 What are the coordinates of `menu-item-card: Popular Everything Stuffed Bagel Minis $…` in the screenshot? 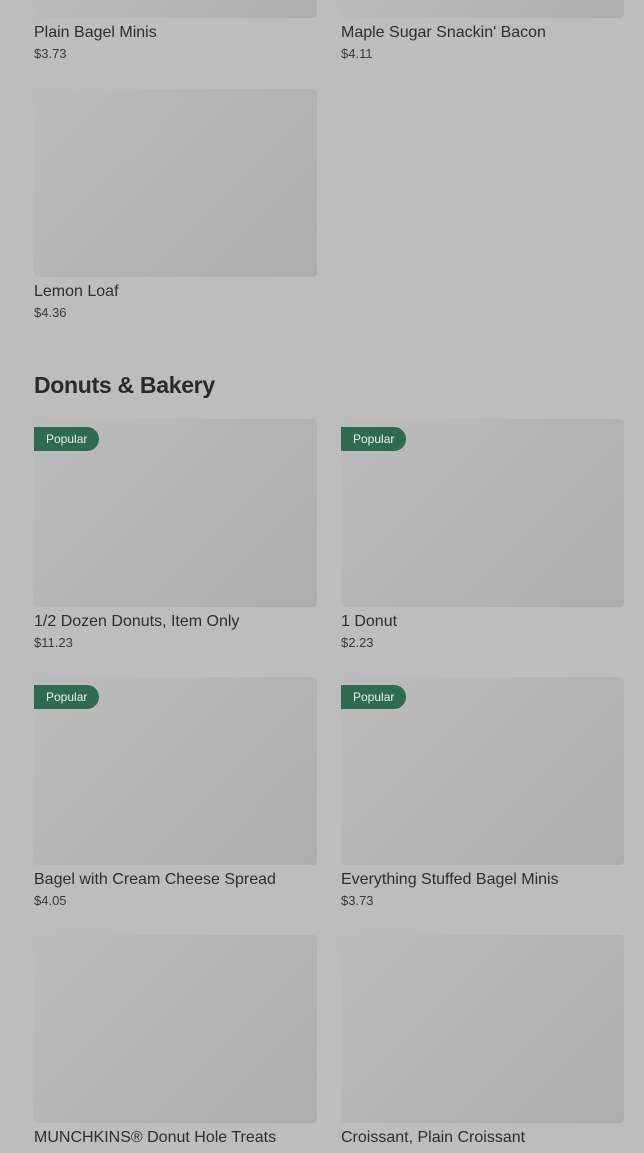 It's located at (482, 793).